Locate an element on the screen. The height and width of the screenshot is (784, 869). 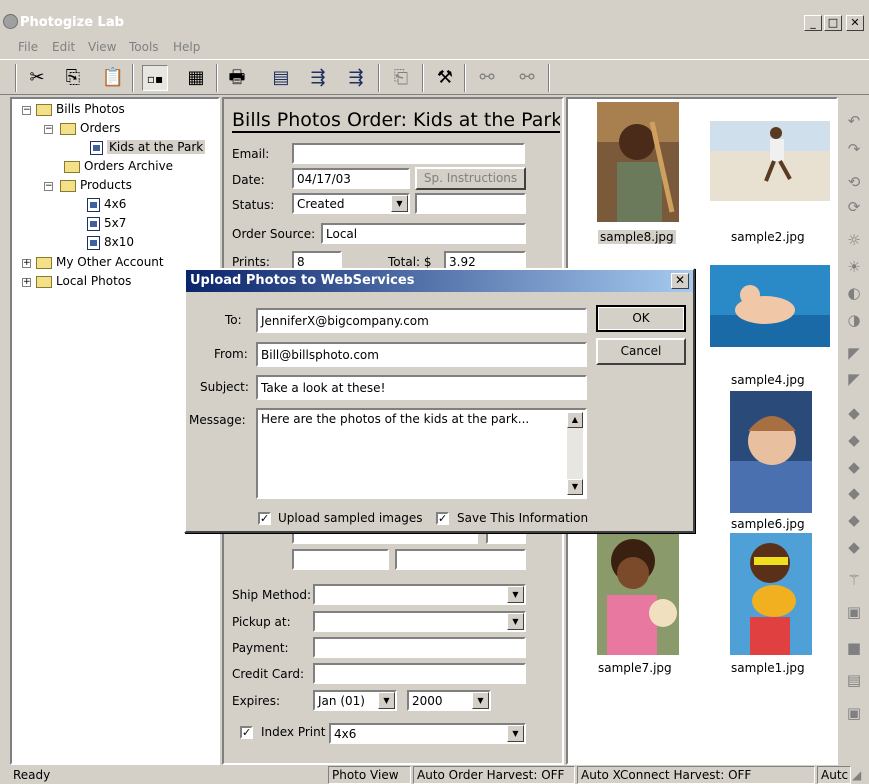
to-field: JenniferX@bigcompany.com is located at coordinates (421, 320).